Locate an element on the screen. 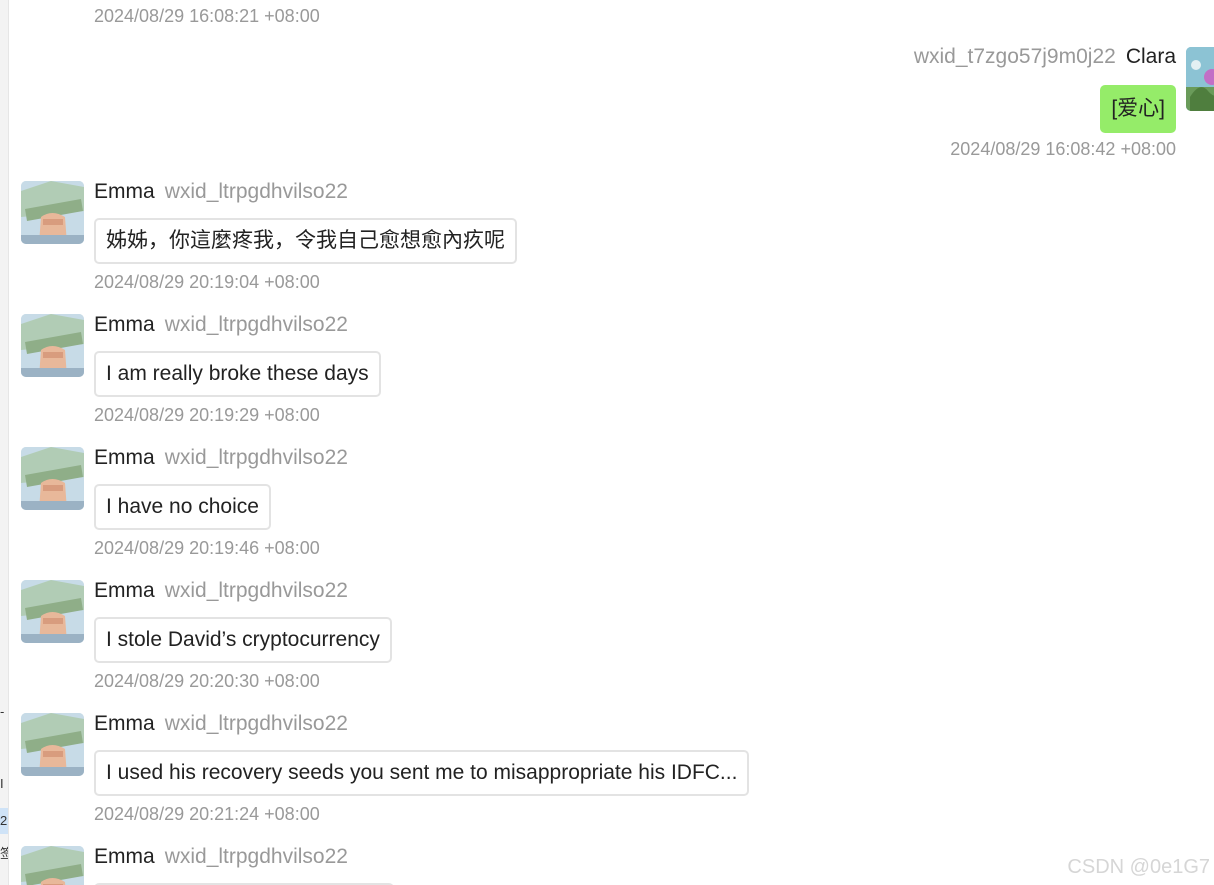 This screenshot has width=1214, height=885. outgoing-sender-name: Clara is located at coordinates (1150, 56).